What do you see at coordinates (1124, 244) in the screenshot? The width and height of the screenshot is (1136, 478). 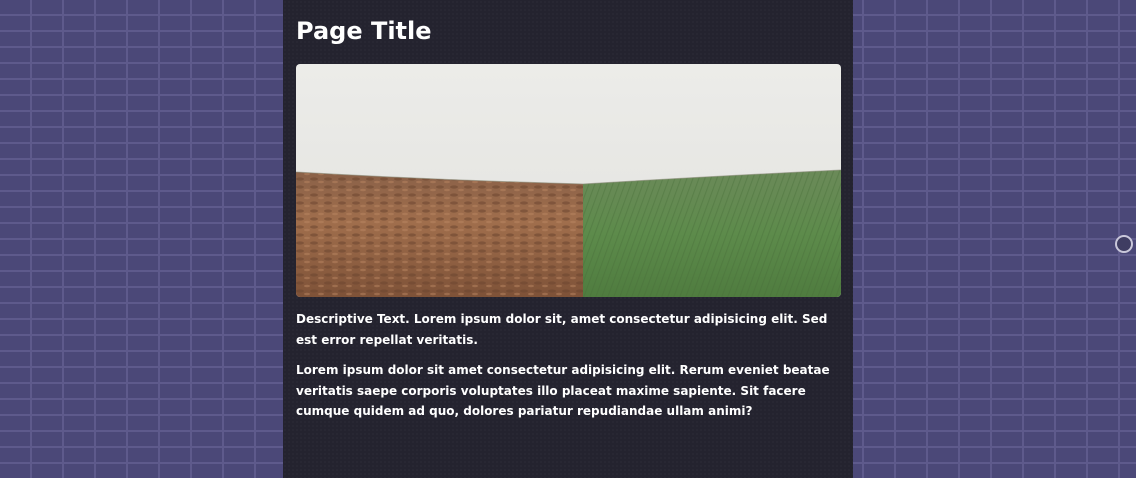 I see `circle-handle-icon` at bounding box center [1124, 244].